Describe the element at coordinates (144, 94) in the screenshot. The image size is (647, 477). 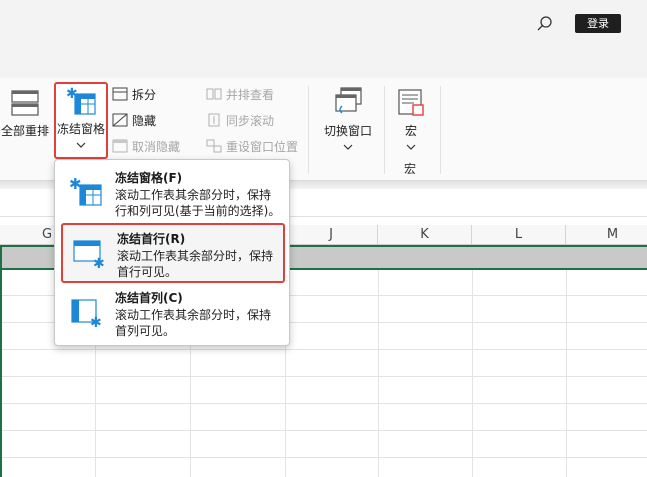
I see `split-label: 拆分` at that location.